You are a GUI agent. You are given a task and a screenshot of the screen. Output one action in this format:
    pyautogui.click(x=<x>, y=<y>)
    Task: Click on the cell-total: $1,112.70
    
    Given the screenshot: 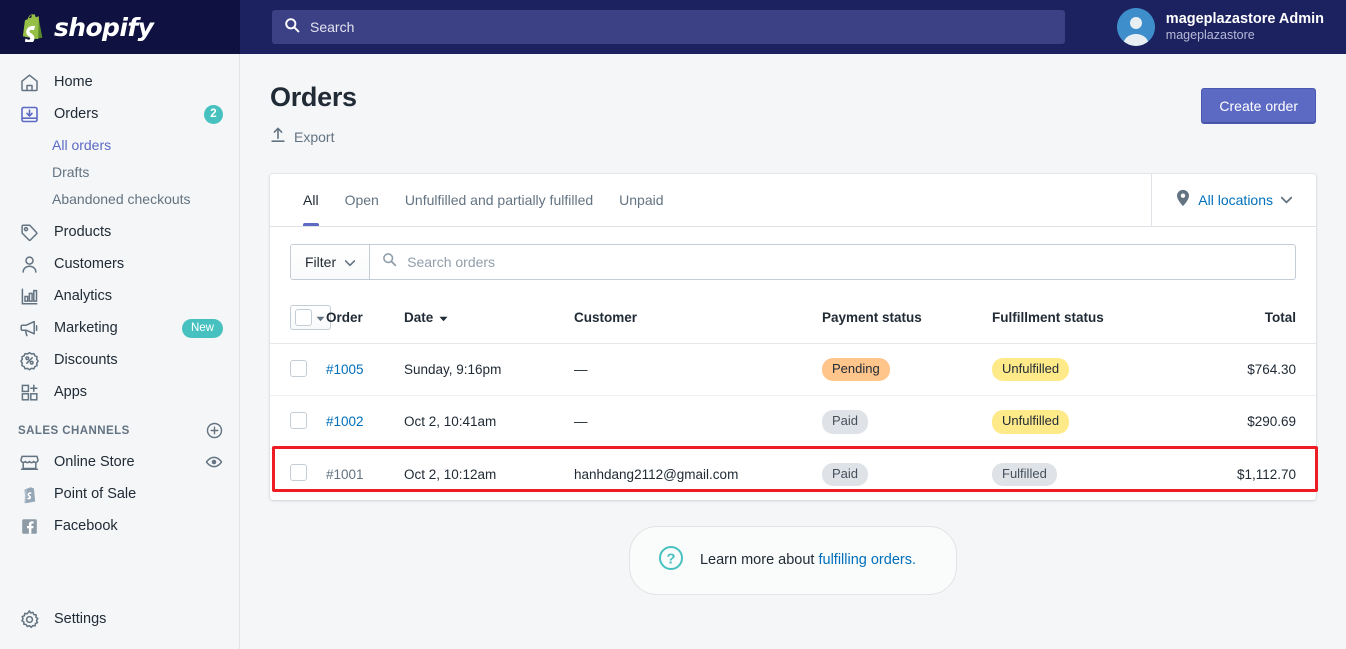 What is the action you would take?
    pyautogui.click(x=1266, y=474)
    